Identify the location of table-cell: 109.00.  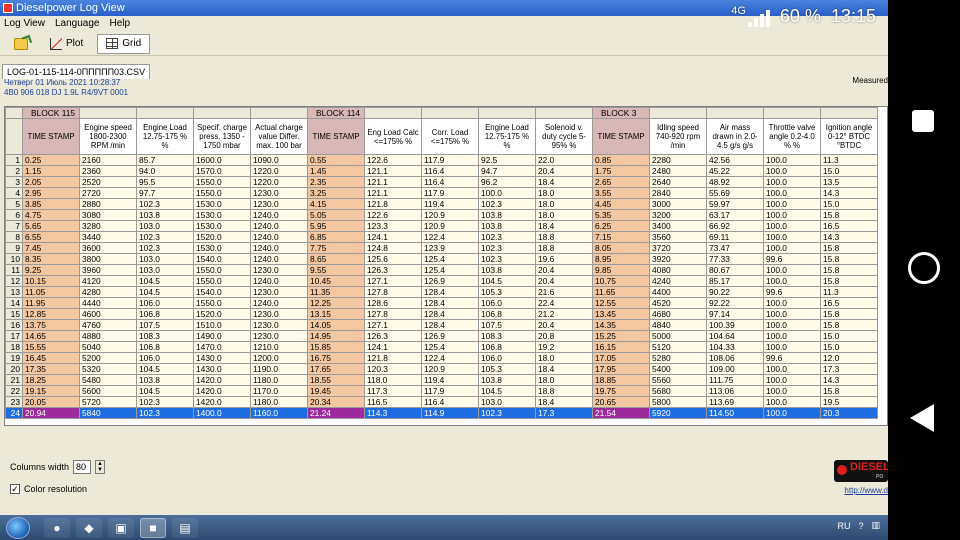
(735, 369).